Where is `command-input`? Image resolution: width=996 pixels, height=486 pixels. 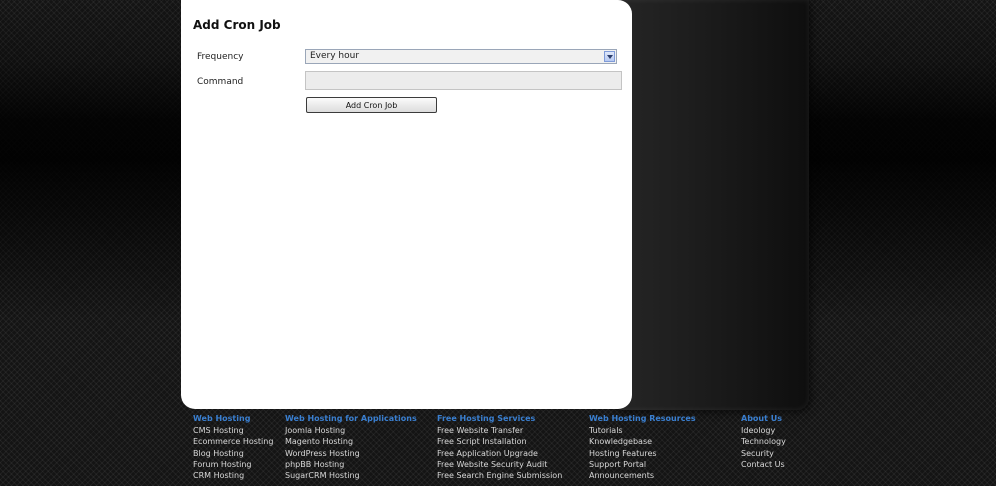
command-input is located at coordinates (463, 80).